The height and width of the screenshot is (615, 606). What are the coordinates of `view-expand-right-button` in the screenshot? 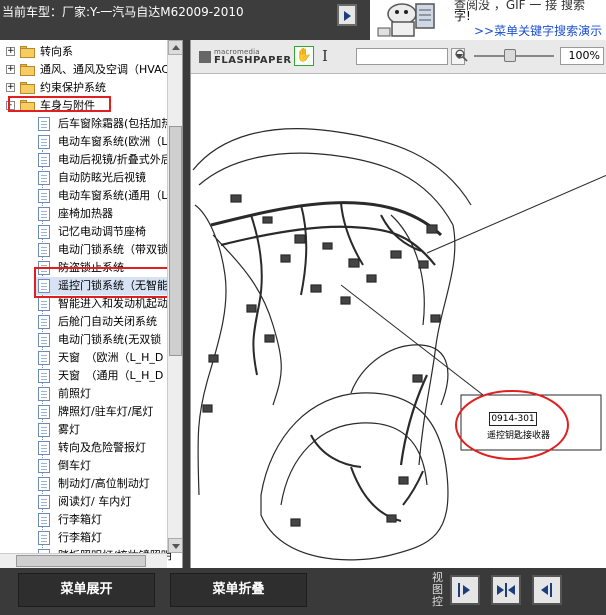 It's located at (465, 590).